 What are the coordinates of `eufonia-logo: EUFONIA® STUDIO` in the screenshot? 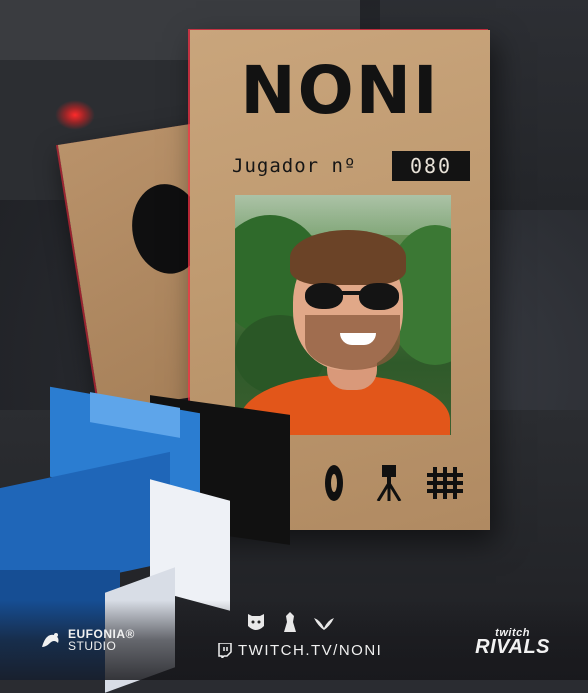 It's located at (87, 640).